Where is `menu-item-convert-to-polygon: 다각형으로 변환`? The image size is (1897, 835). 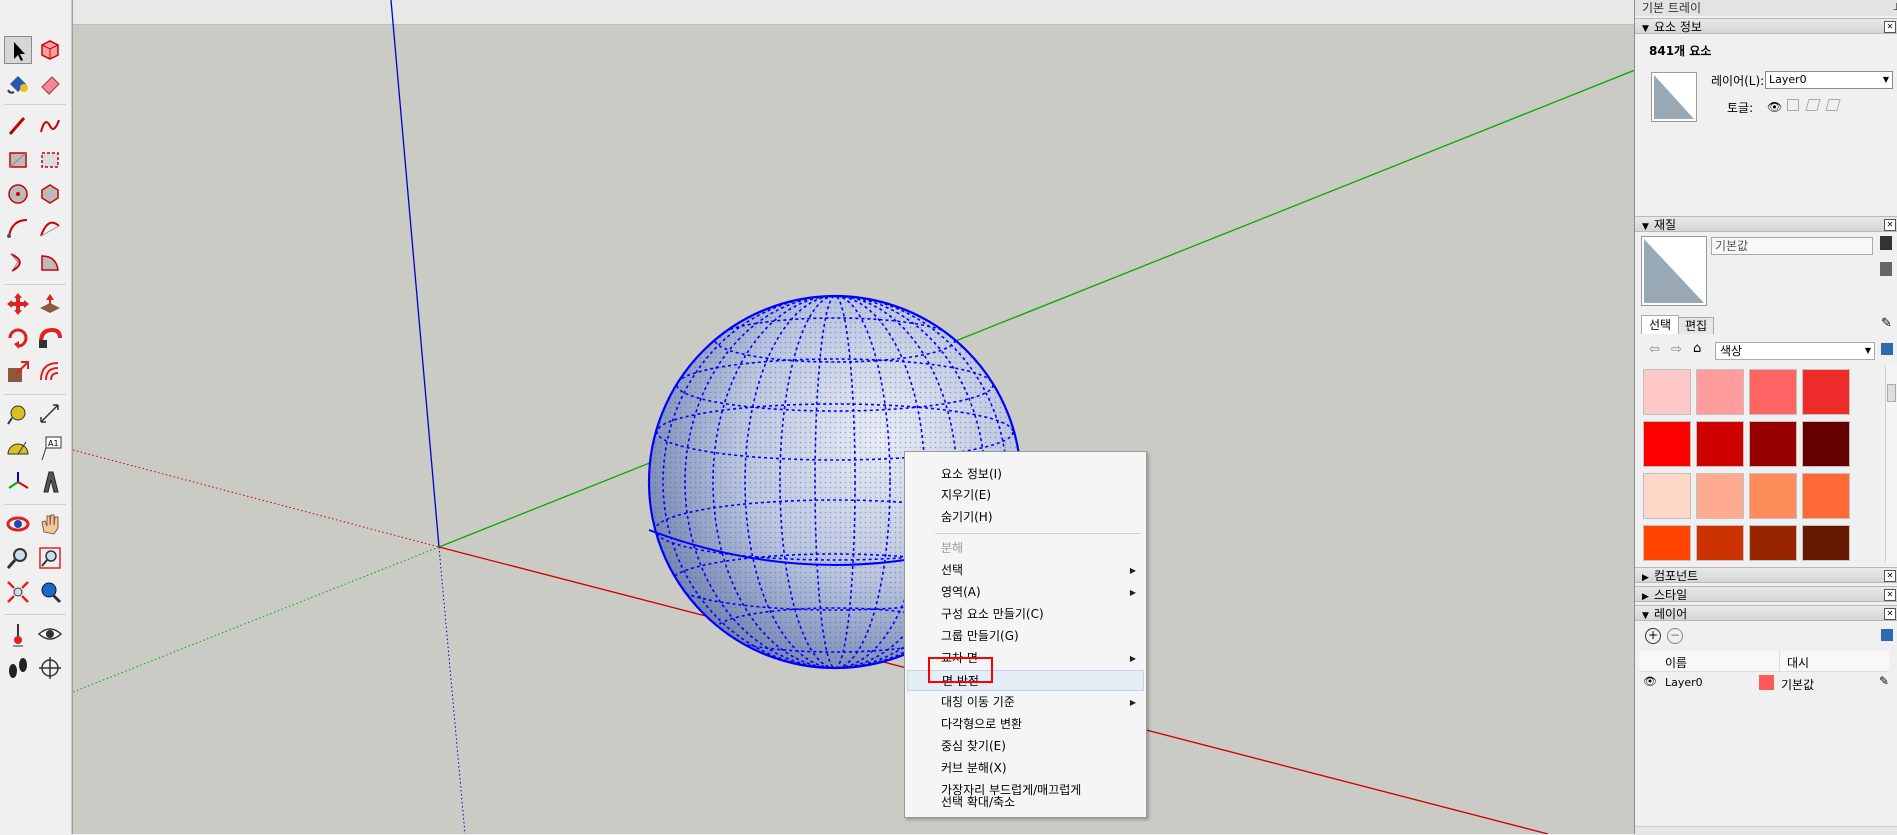 menu-item-convert-to-polygon: 다각형으로 변환 is located at coordinates (1025, 724).